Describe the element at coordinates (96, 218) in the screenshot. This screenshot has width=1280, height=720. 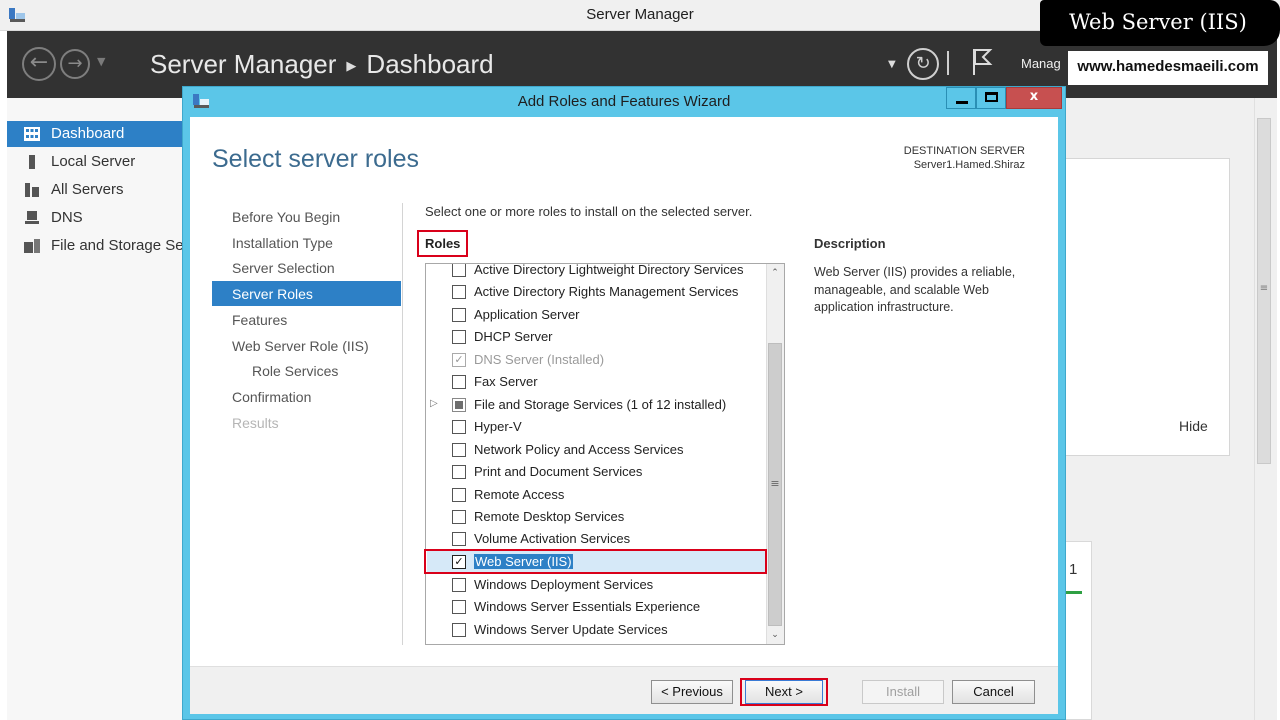
I see `sidebar-item-dns: DNS` at that location.